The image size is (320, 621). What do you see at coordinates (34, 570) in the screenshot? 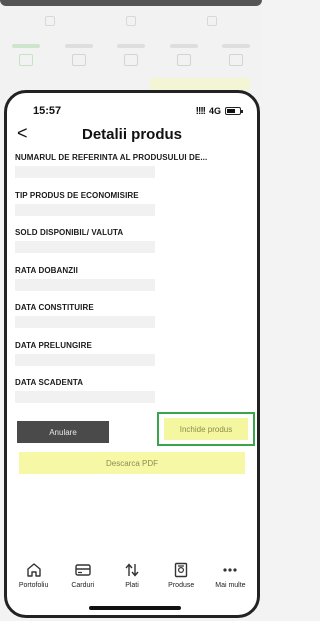
I see `home-icon` at bounding box center [34, 570].